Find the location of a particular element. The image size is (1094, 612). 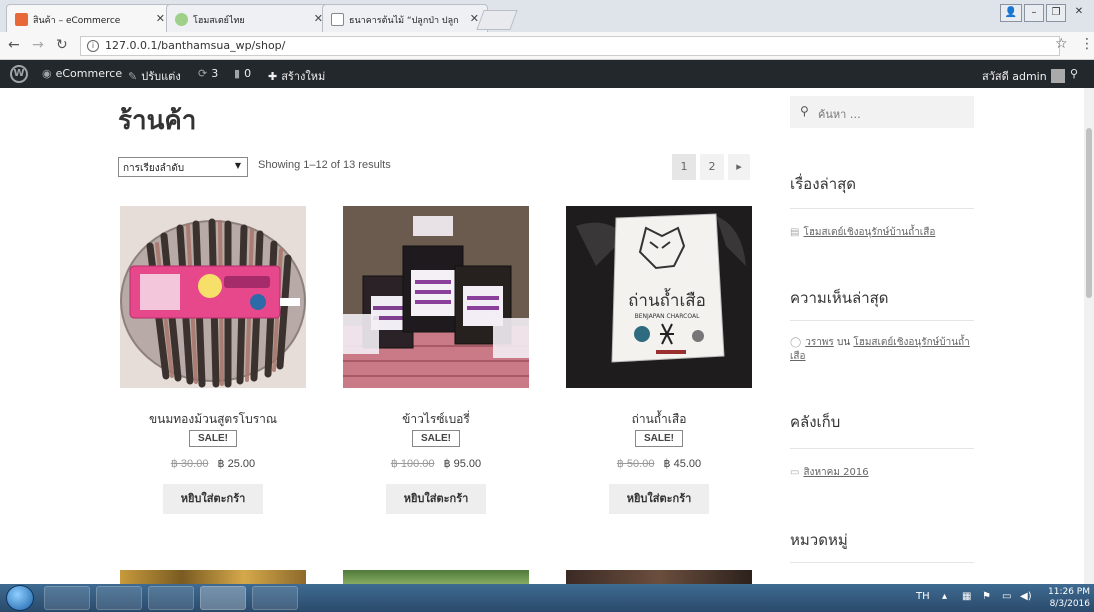

word-icon is located at coordinates (275, 598).